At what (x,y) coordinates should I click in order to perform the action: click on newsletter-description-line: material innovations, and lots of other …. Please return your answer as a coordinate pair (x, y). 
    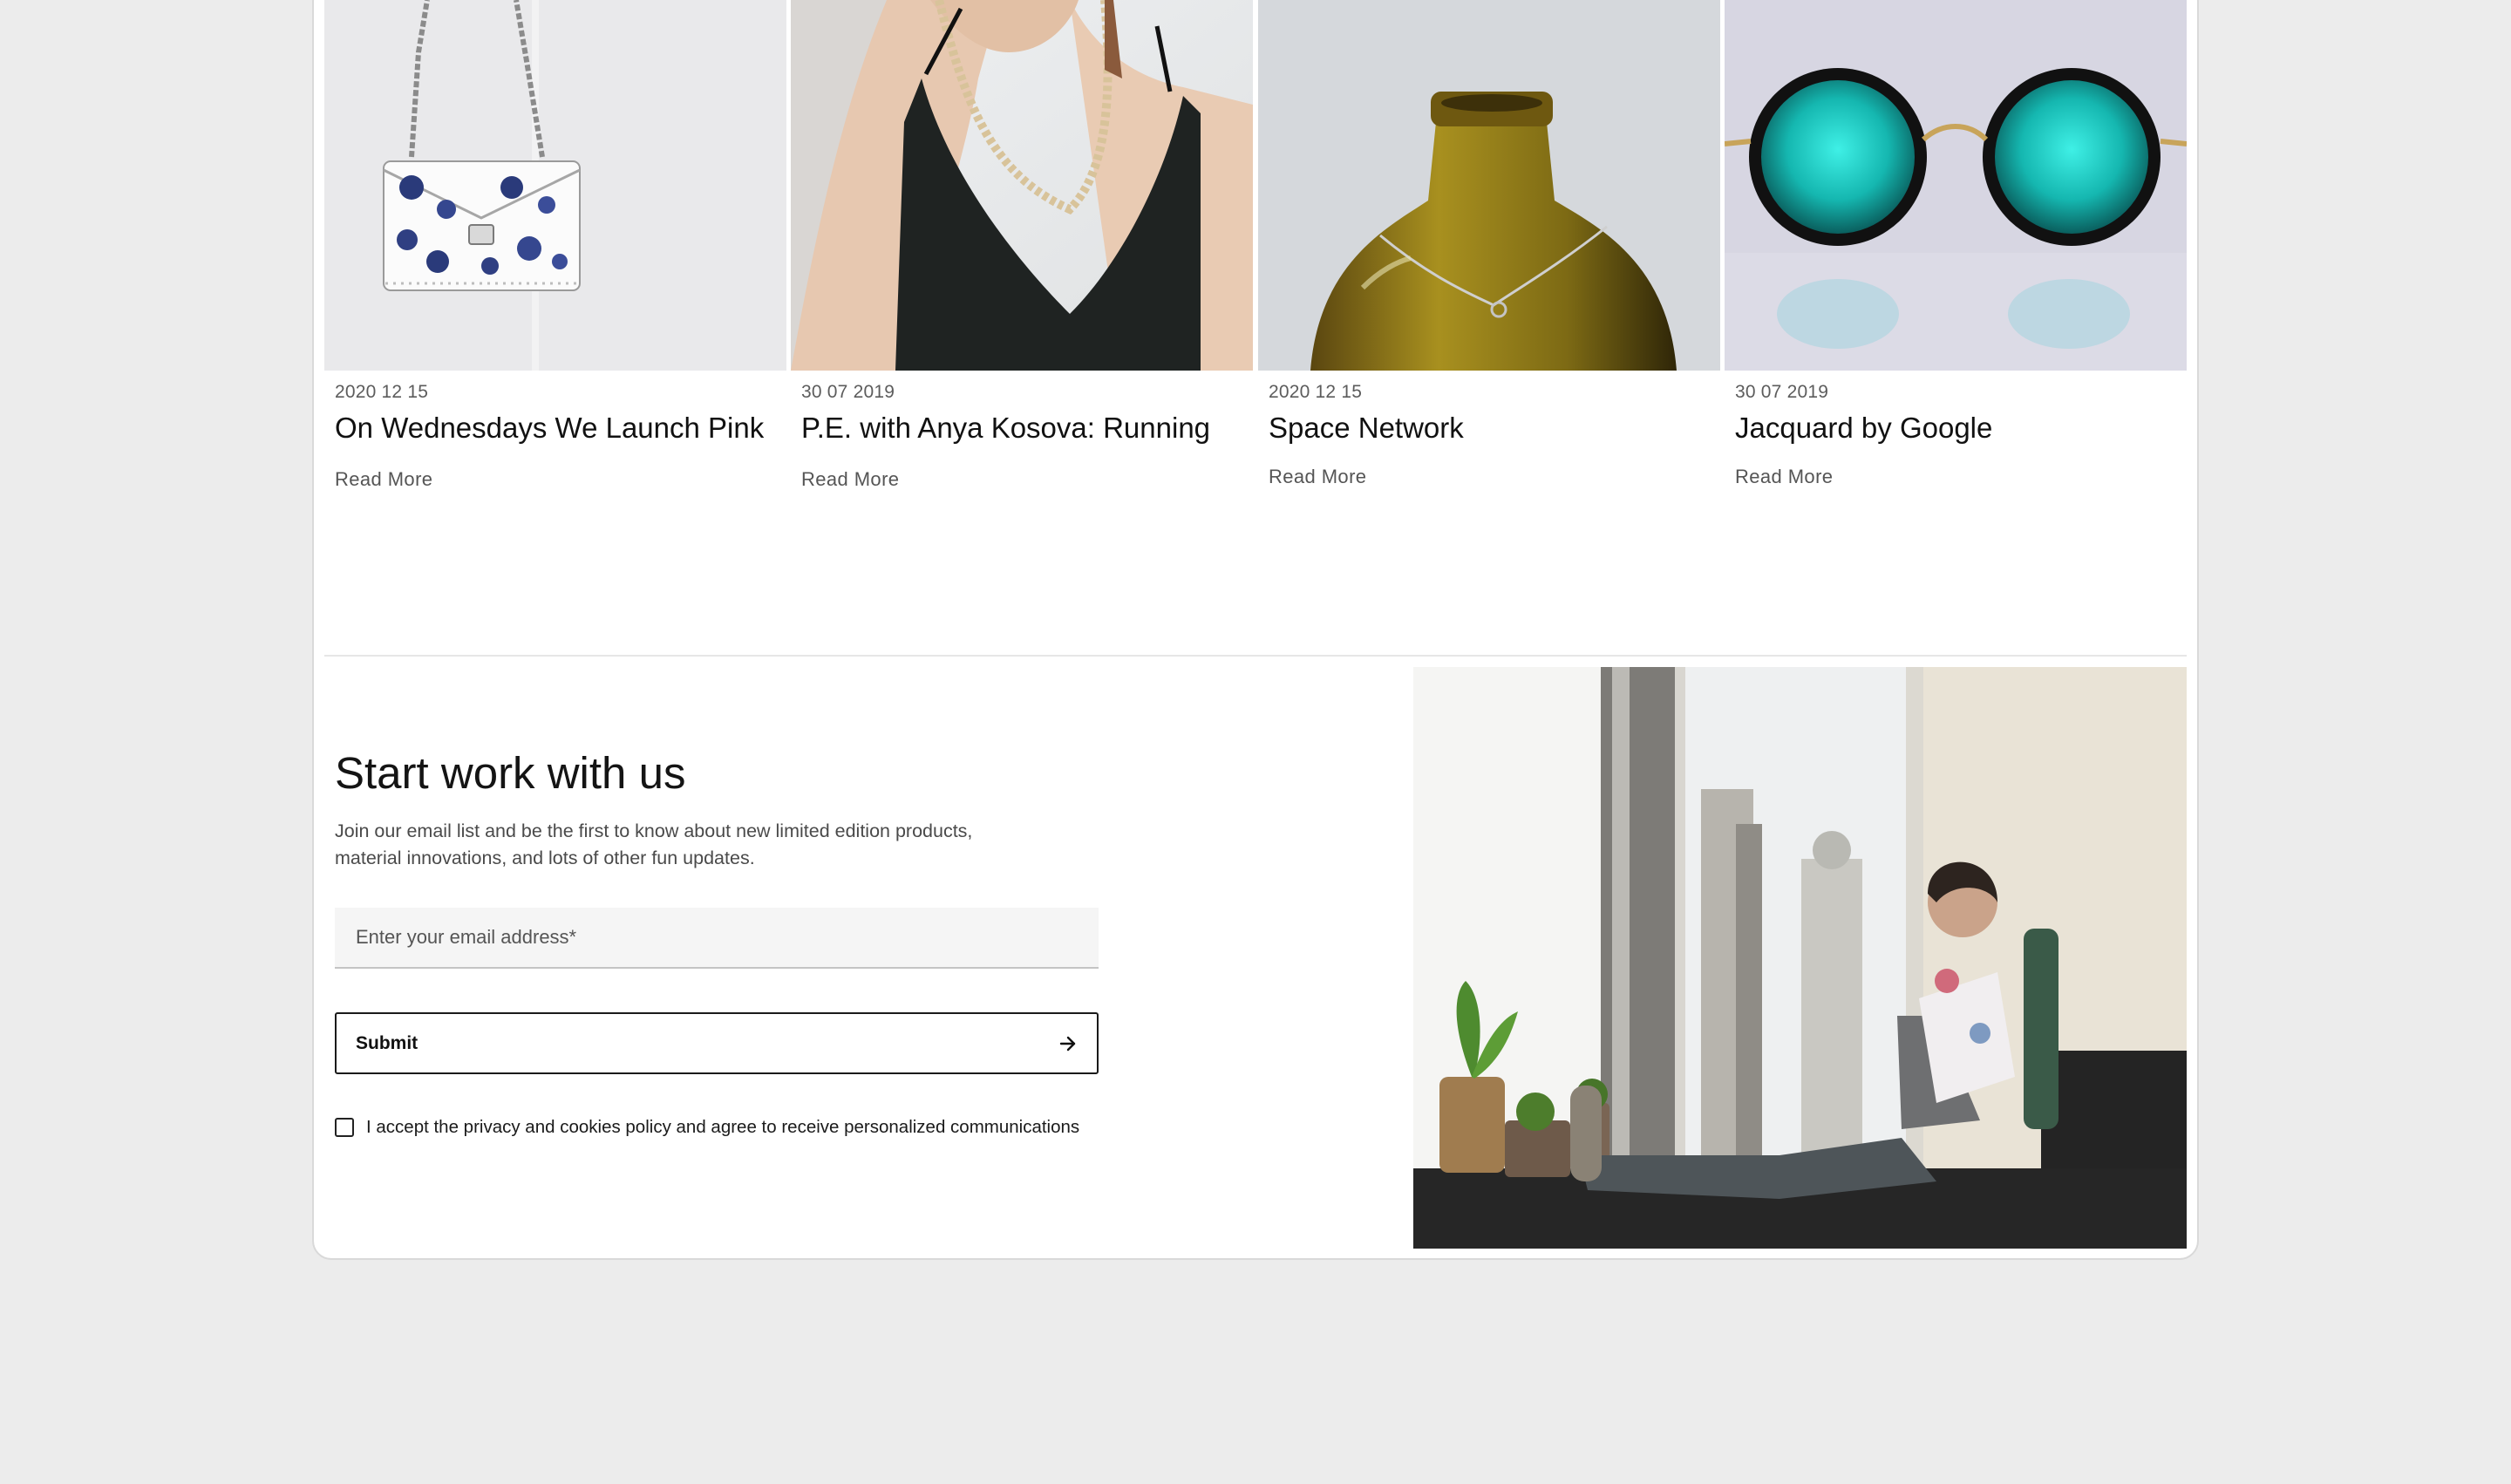
    Looking at the image, I should click on (545, 858).